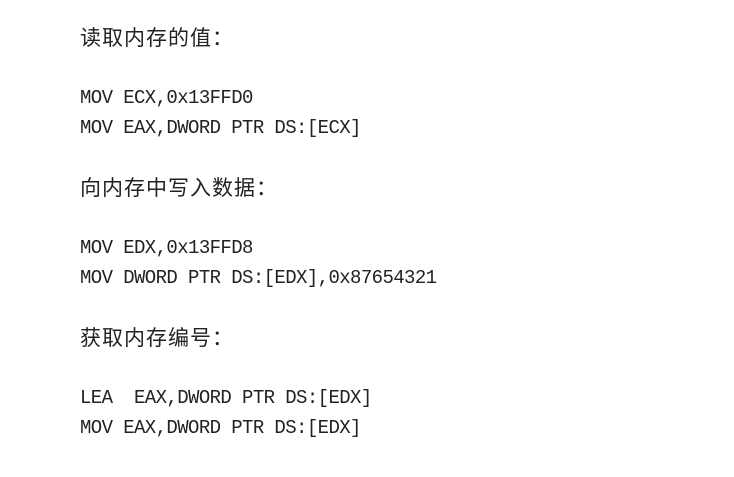 The height and width of the screenshot is (477, 734). Describe the element at coordinates (220, 428) in the screenshot. I see `code-line: MOV EAX,DWORD PTR DS:[EDX]` at that location.